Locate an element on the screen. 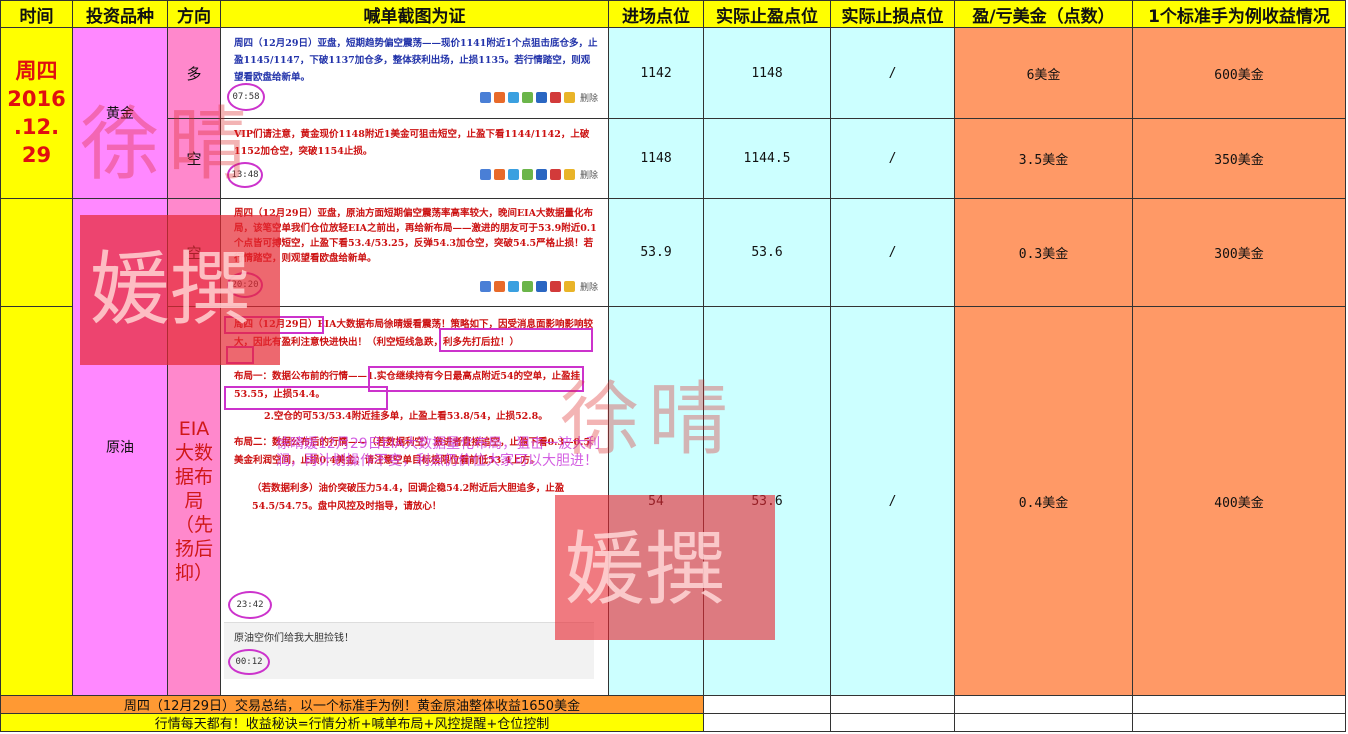  header-instrument: 投资品种 is located at coordinates (120, 14).